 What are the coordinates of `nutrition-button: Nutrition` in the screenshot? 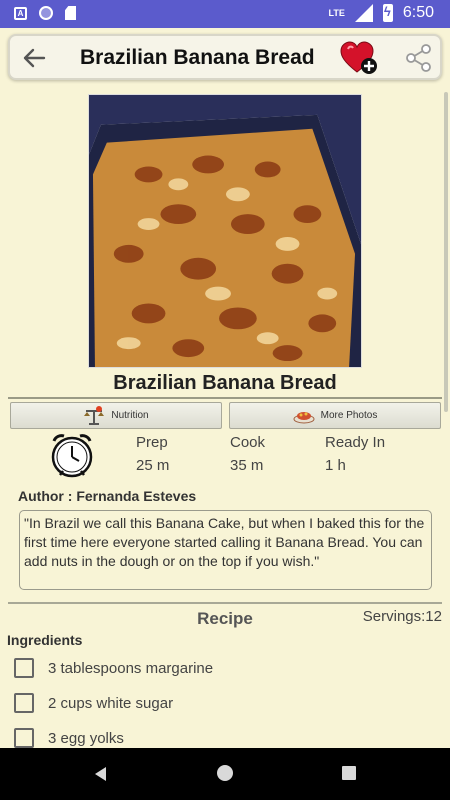 It's located at (116, 415).